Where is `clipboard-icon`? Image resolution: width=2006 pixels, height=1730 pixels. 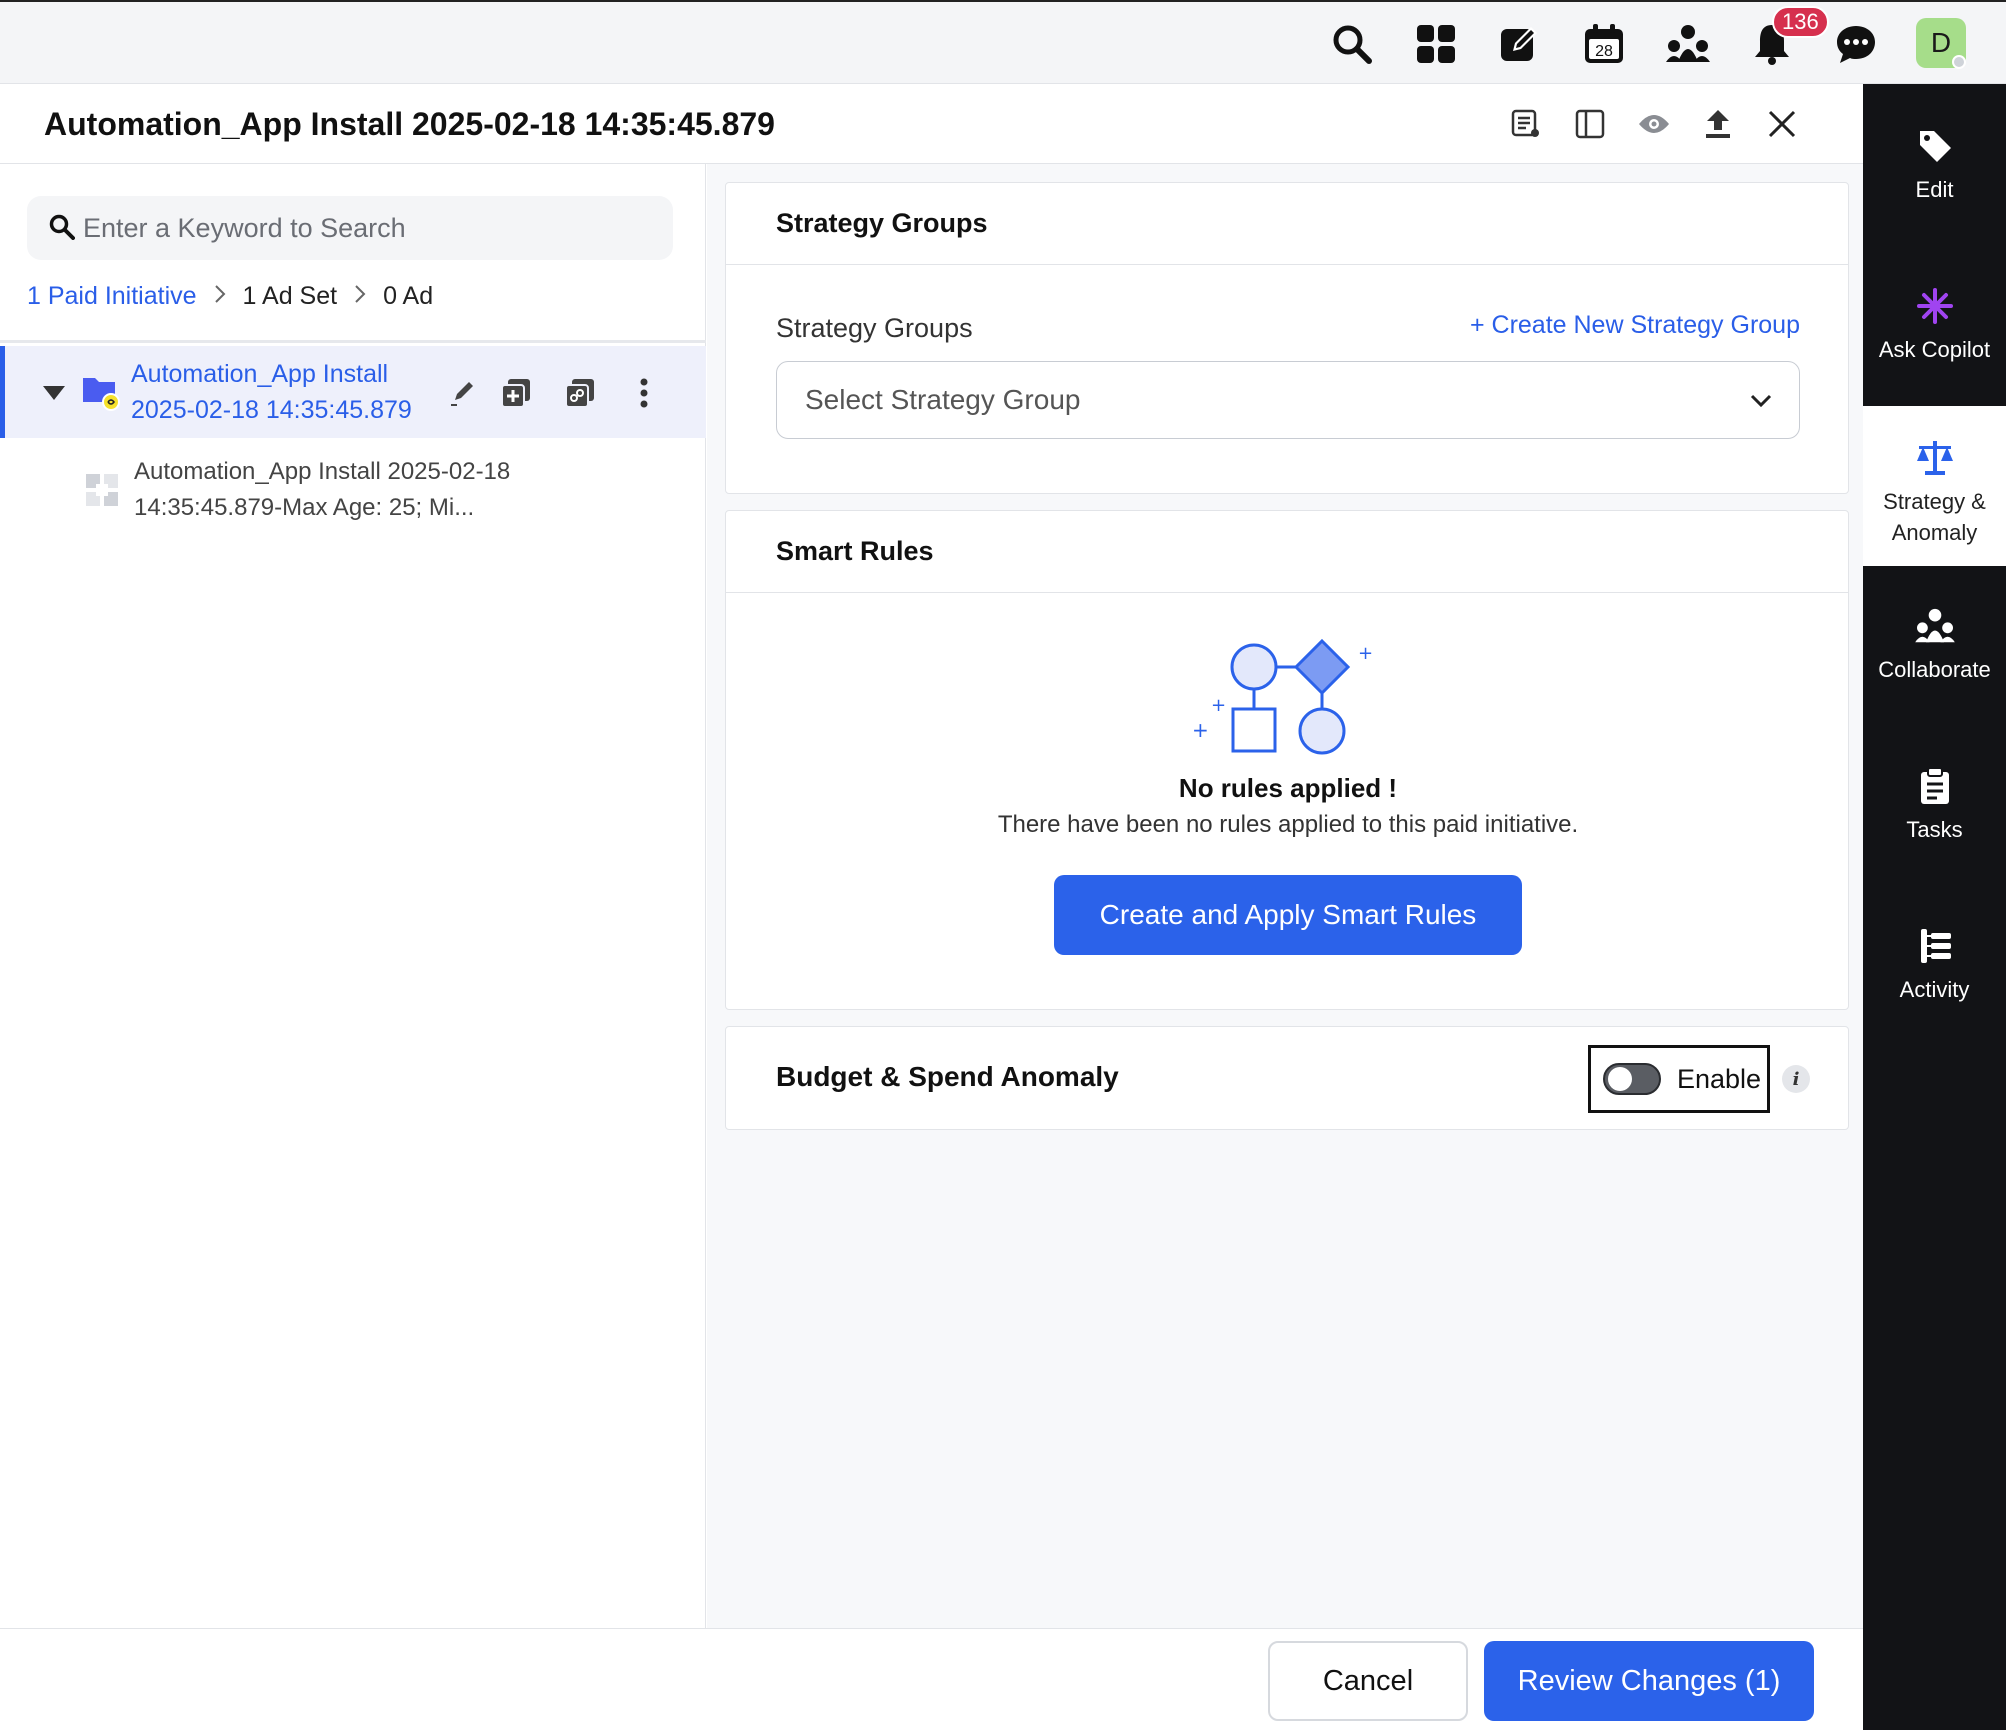 clipboard-icon is located at coordinates (1935, 786).